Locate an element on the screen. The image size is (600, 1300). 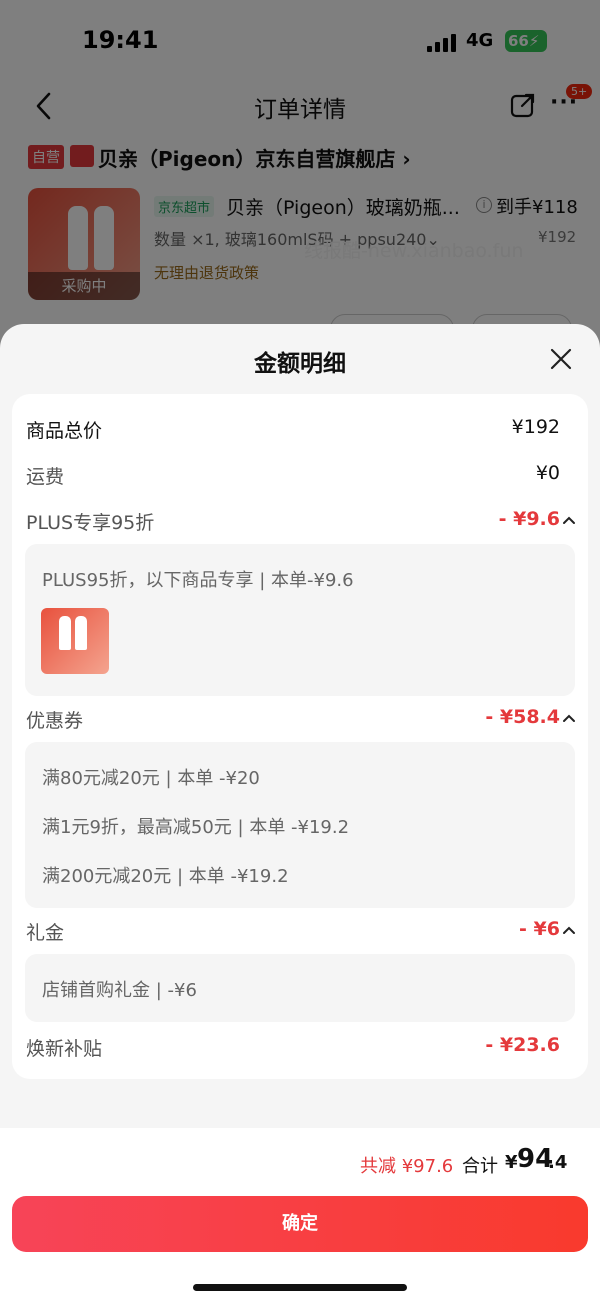
plus-discount-label: PLUS专享95折 is located at coordinates (90, 523).